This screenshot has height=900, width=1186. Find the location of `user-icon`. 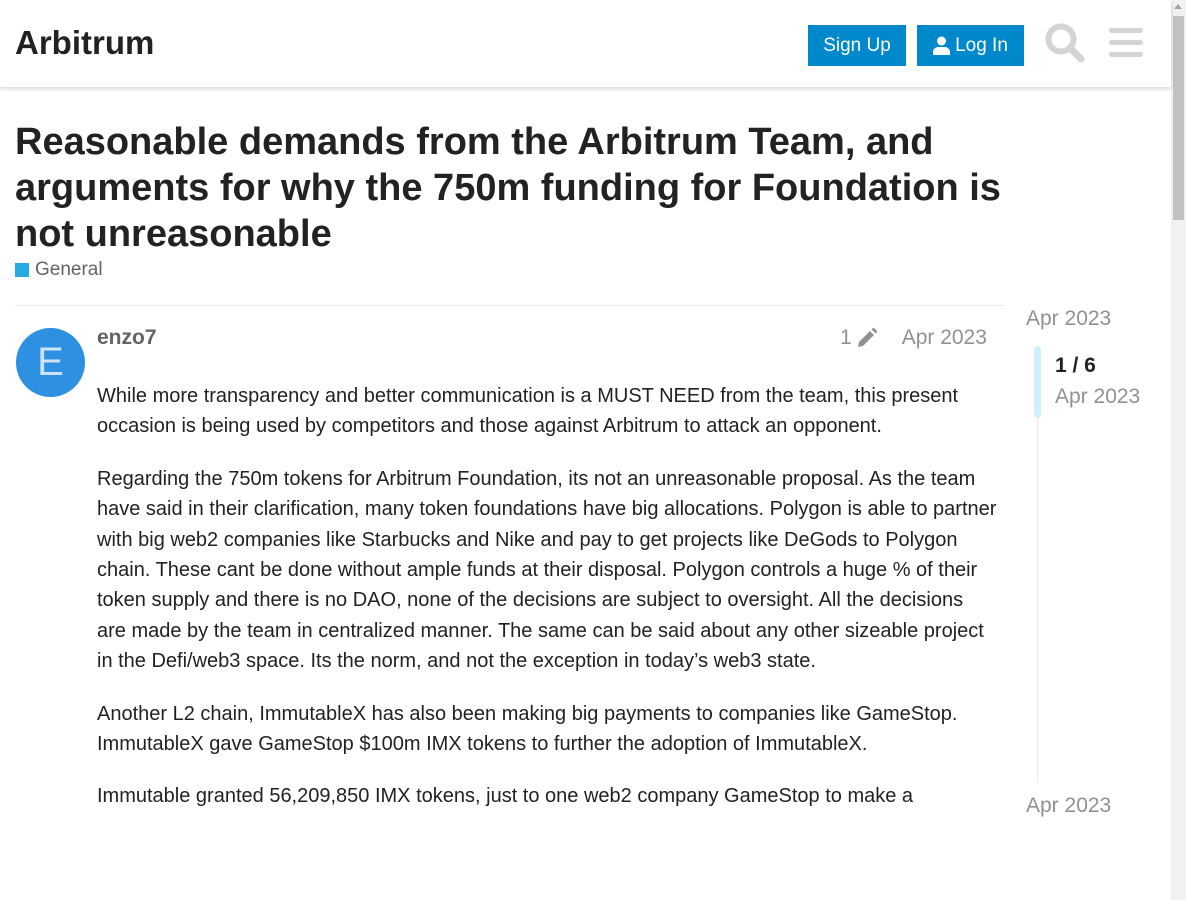

user-icon is located at coordinates (942, 45).